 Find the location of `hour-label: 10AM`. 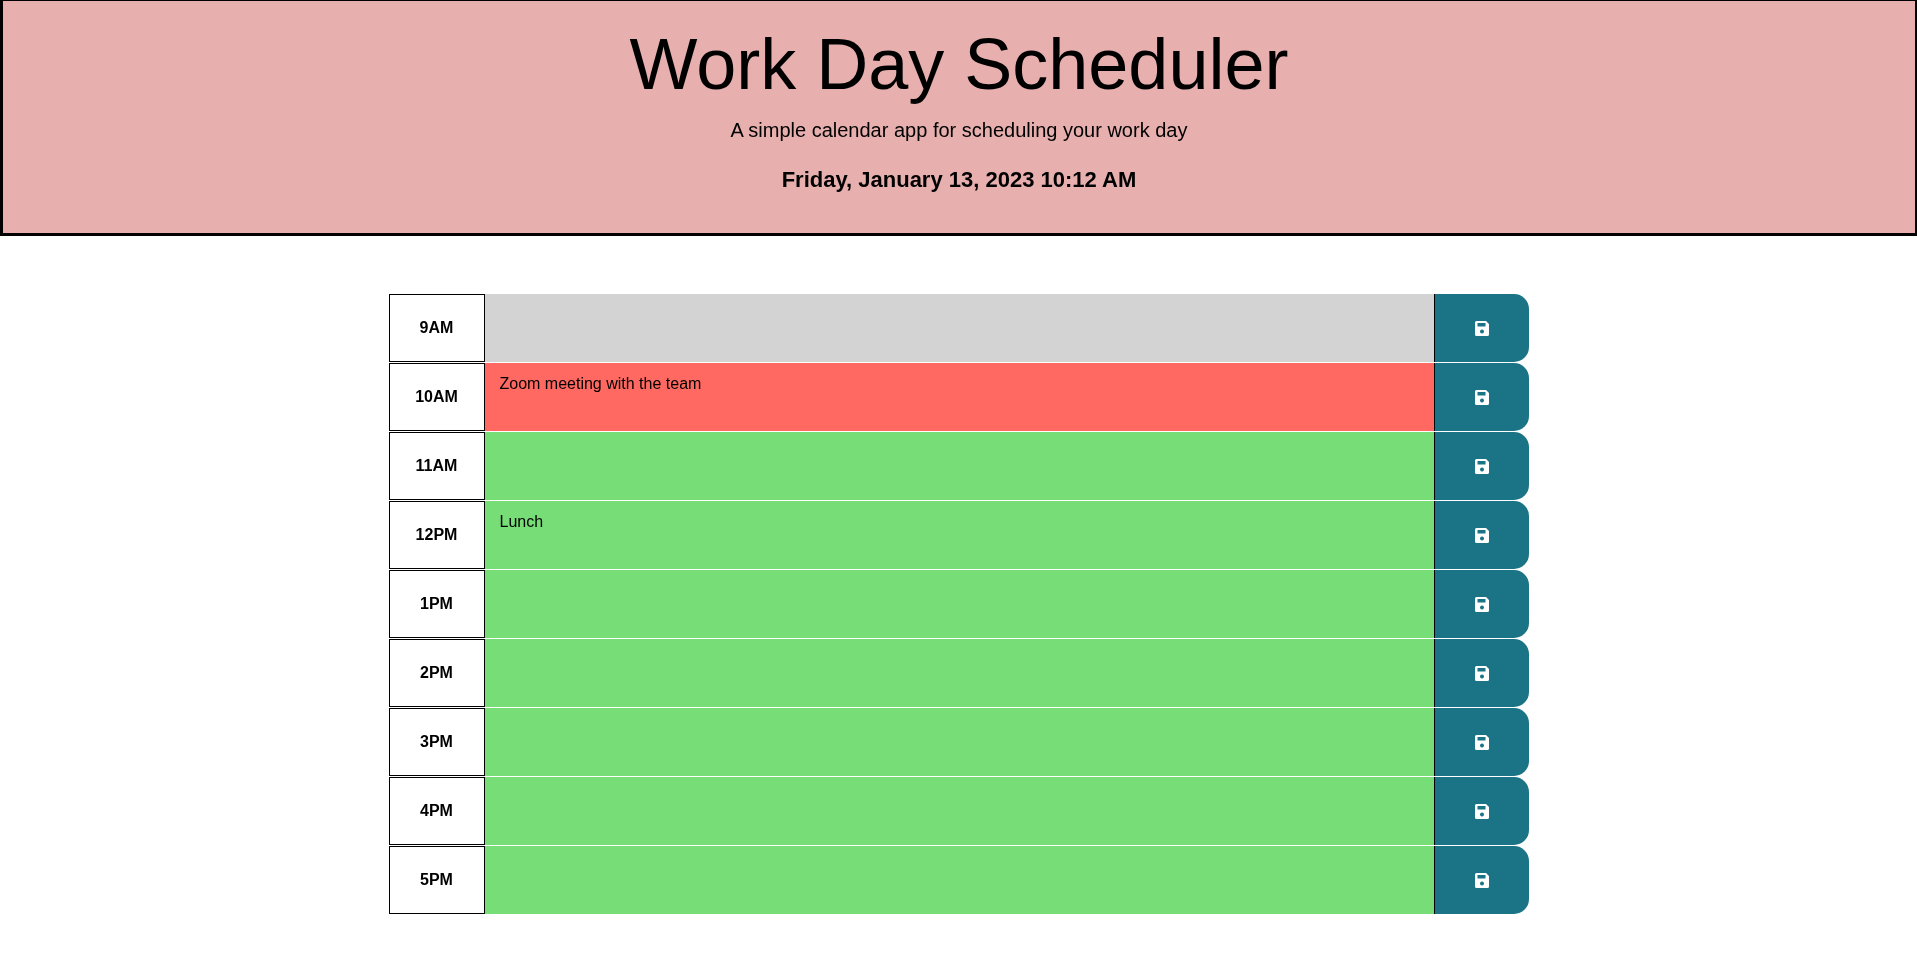

hour-label: 10AM is located at coordinates (436, 397).